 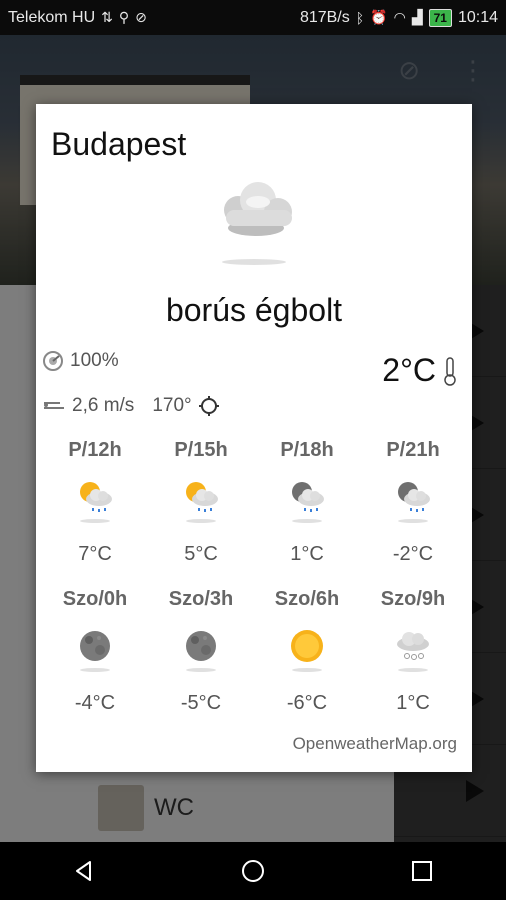 I want to click on home-button, so click(x=253, y=871).